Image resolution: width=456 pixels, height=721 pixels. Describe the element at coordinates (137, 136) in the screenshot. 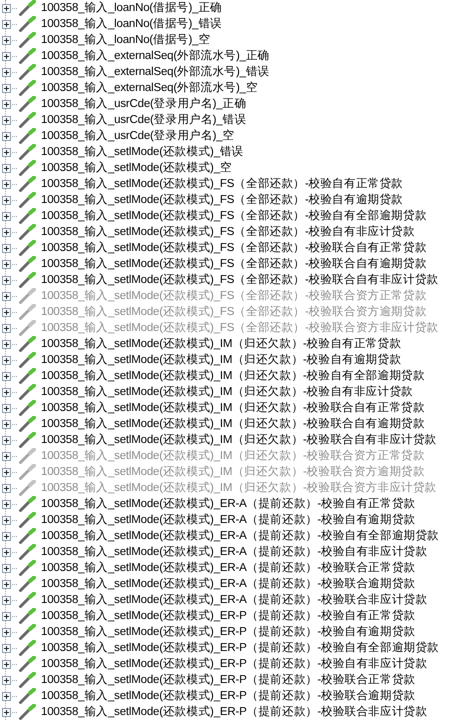

I see `tree-item: 100358_输入_usrCde(登录用户名)_空` at that location.